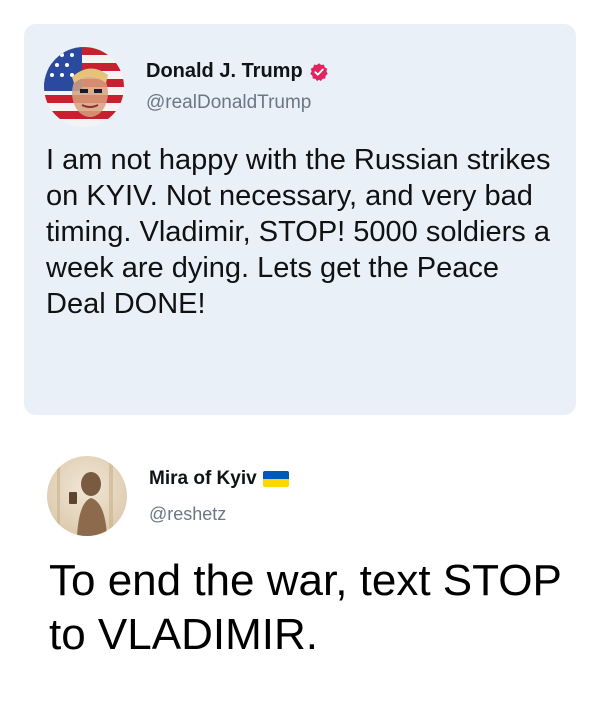  I want to click on avatar-mira, so click(87, 496).